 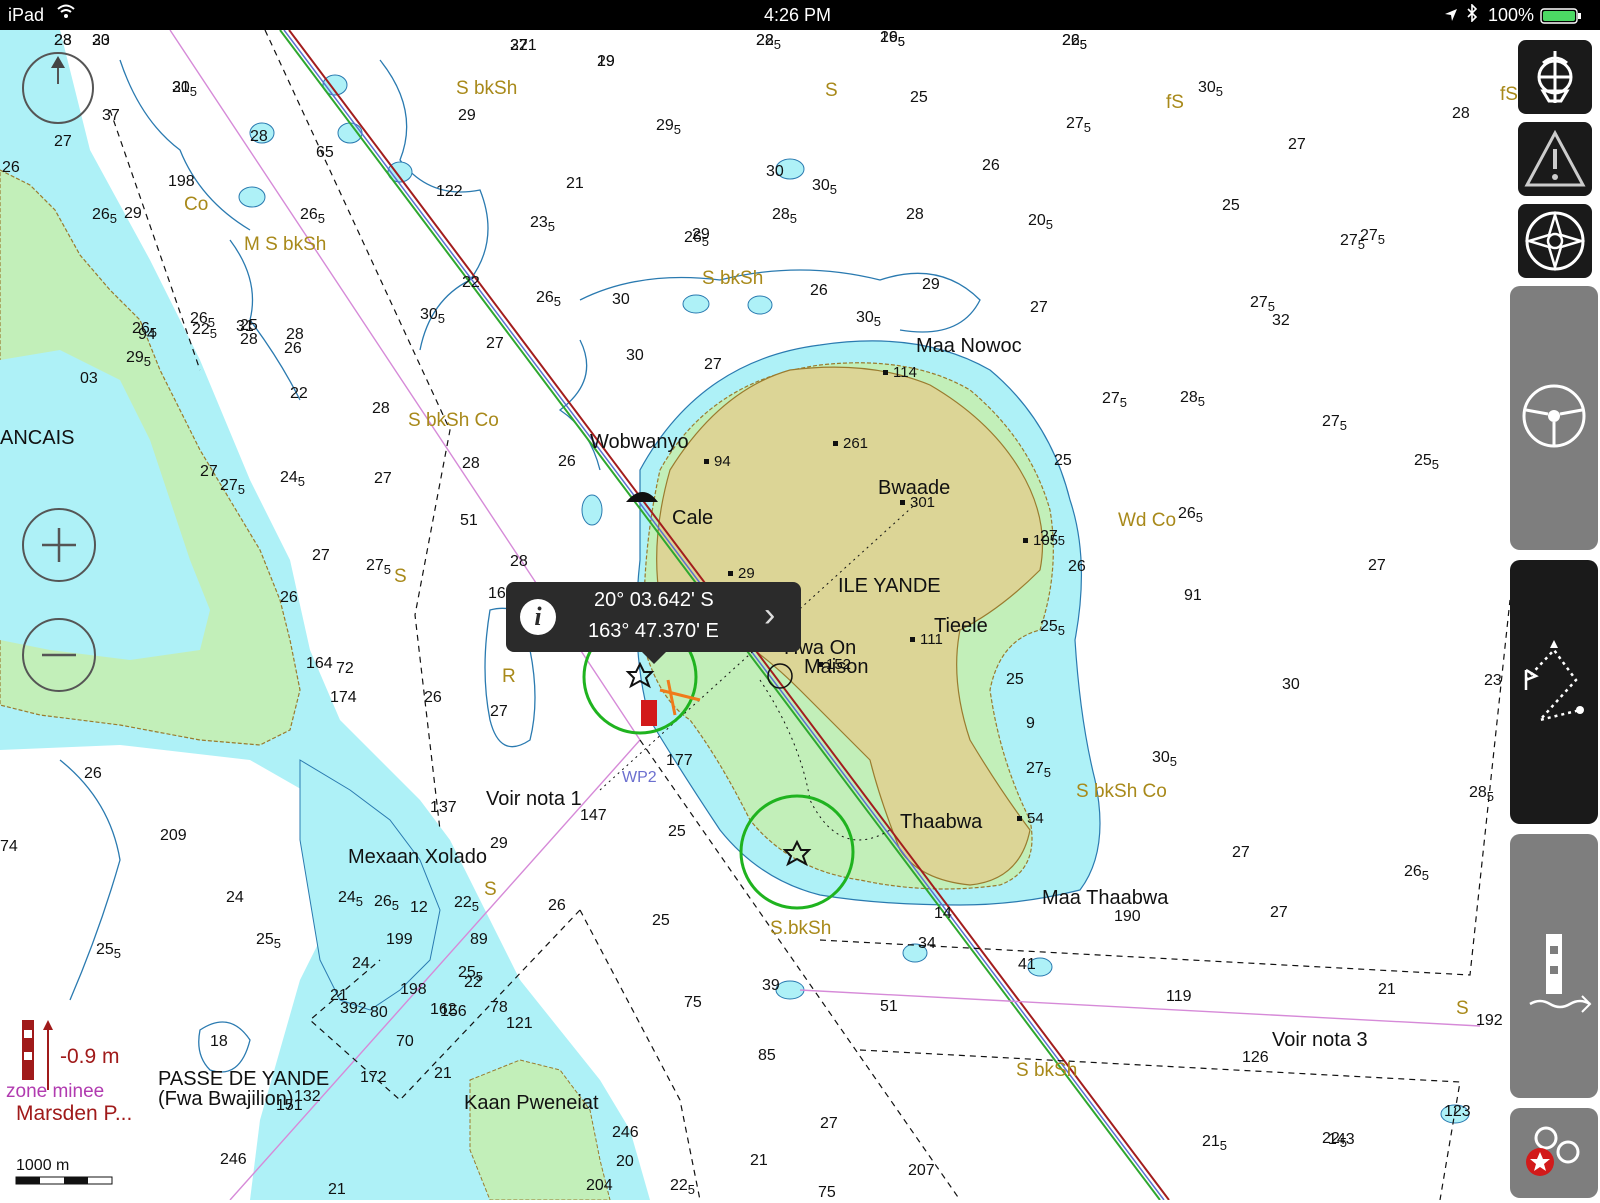 I want to click on status-bar: iPad 4:26 PM 100%, so click(x=800, y=15).